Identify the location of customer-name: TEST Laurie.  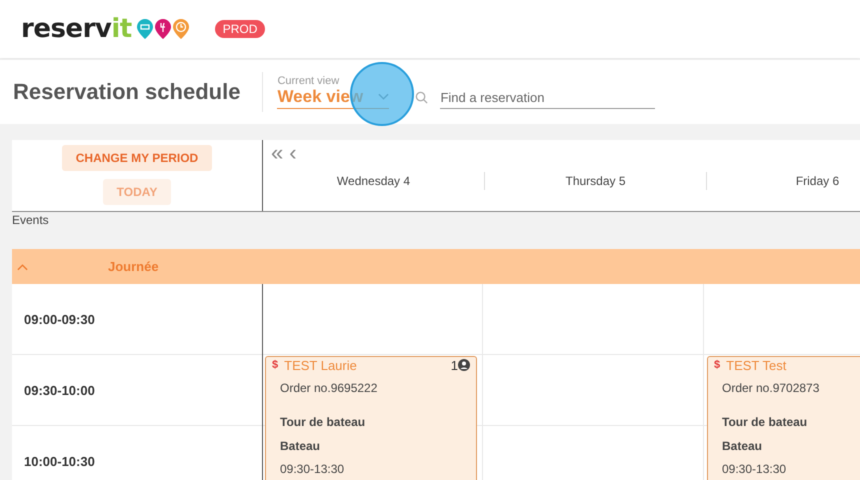
(321, 365).